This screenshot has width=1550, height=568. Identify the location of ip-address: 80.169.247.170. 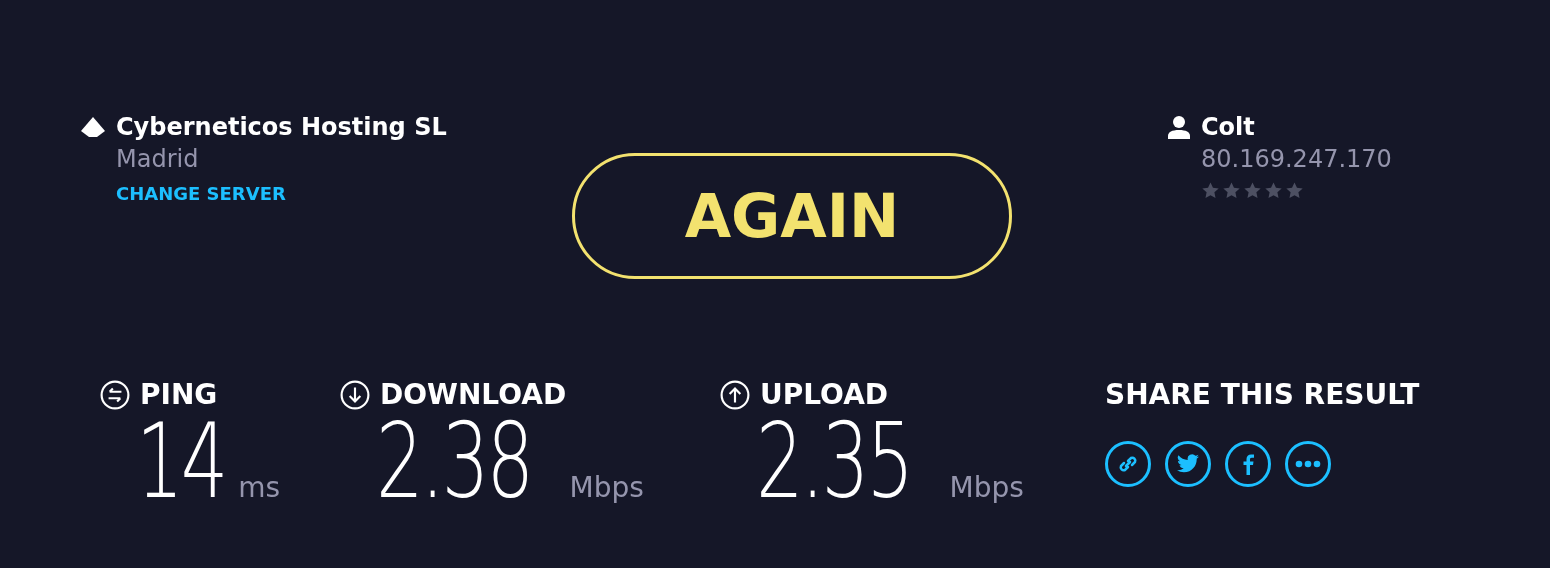
(1297, 159).